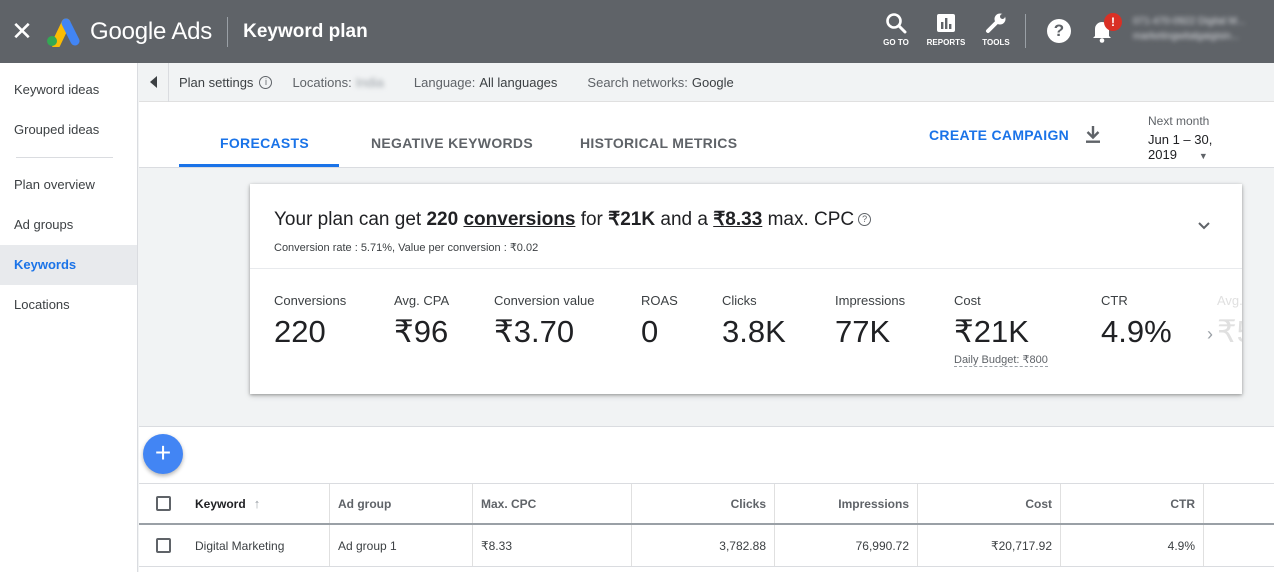 The width and height of the screenshot is (1274, 572). I want to click on date-range-label: Next month, so click(1179, 121).